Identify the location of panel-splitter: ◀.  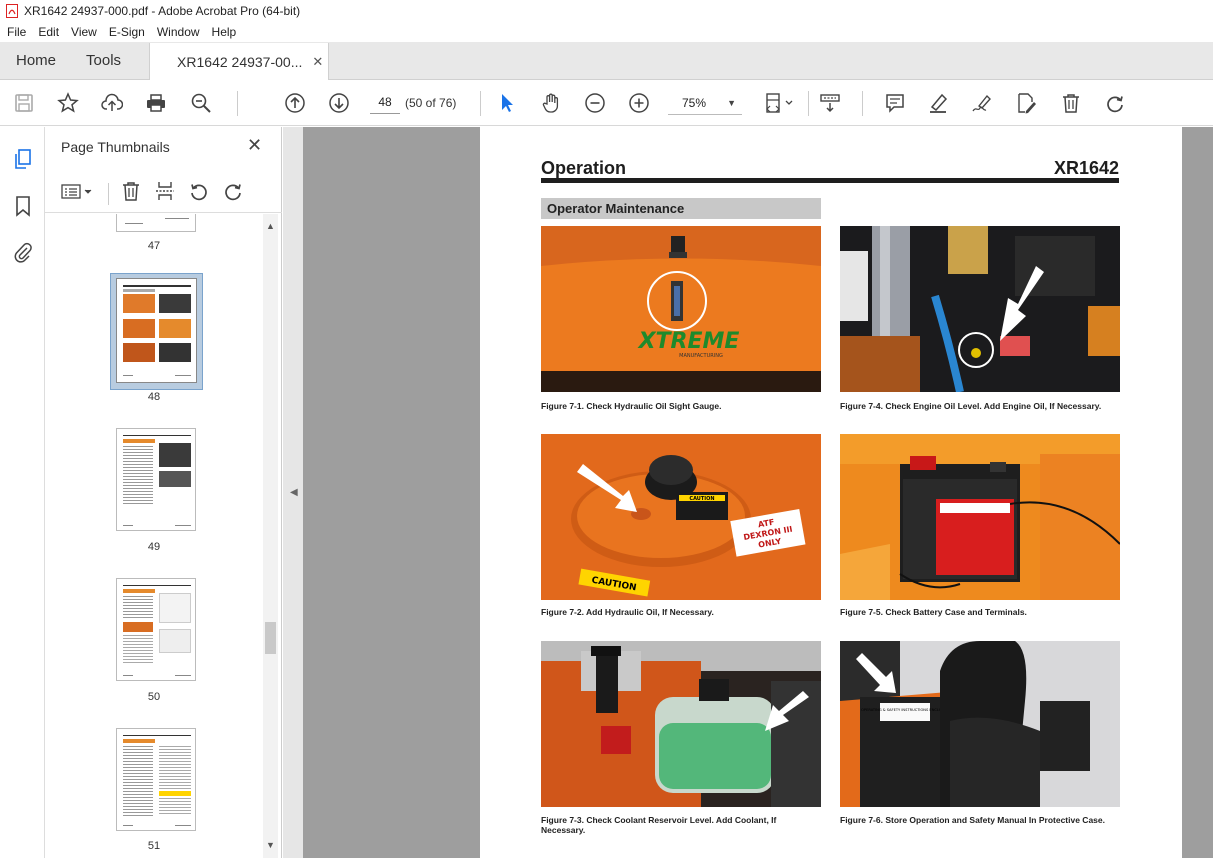
(293, 492).